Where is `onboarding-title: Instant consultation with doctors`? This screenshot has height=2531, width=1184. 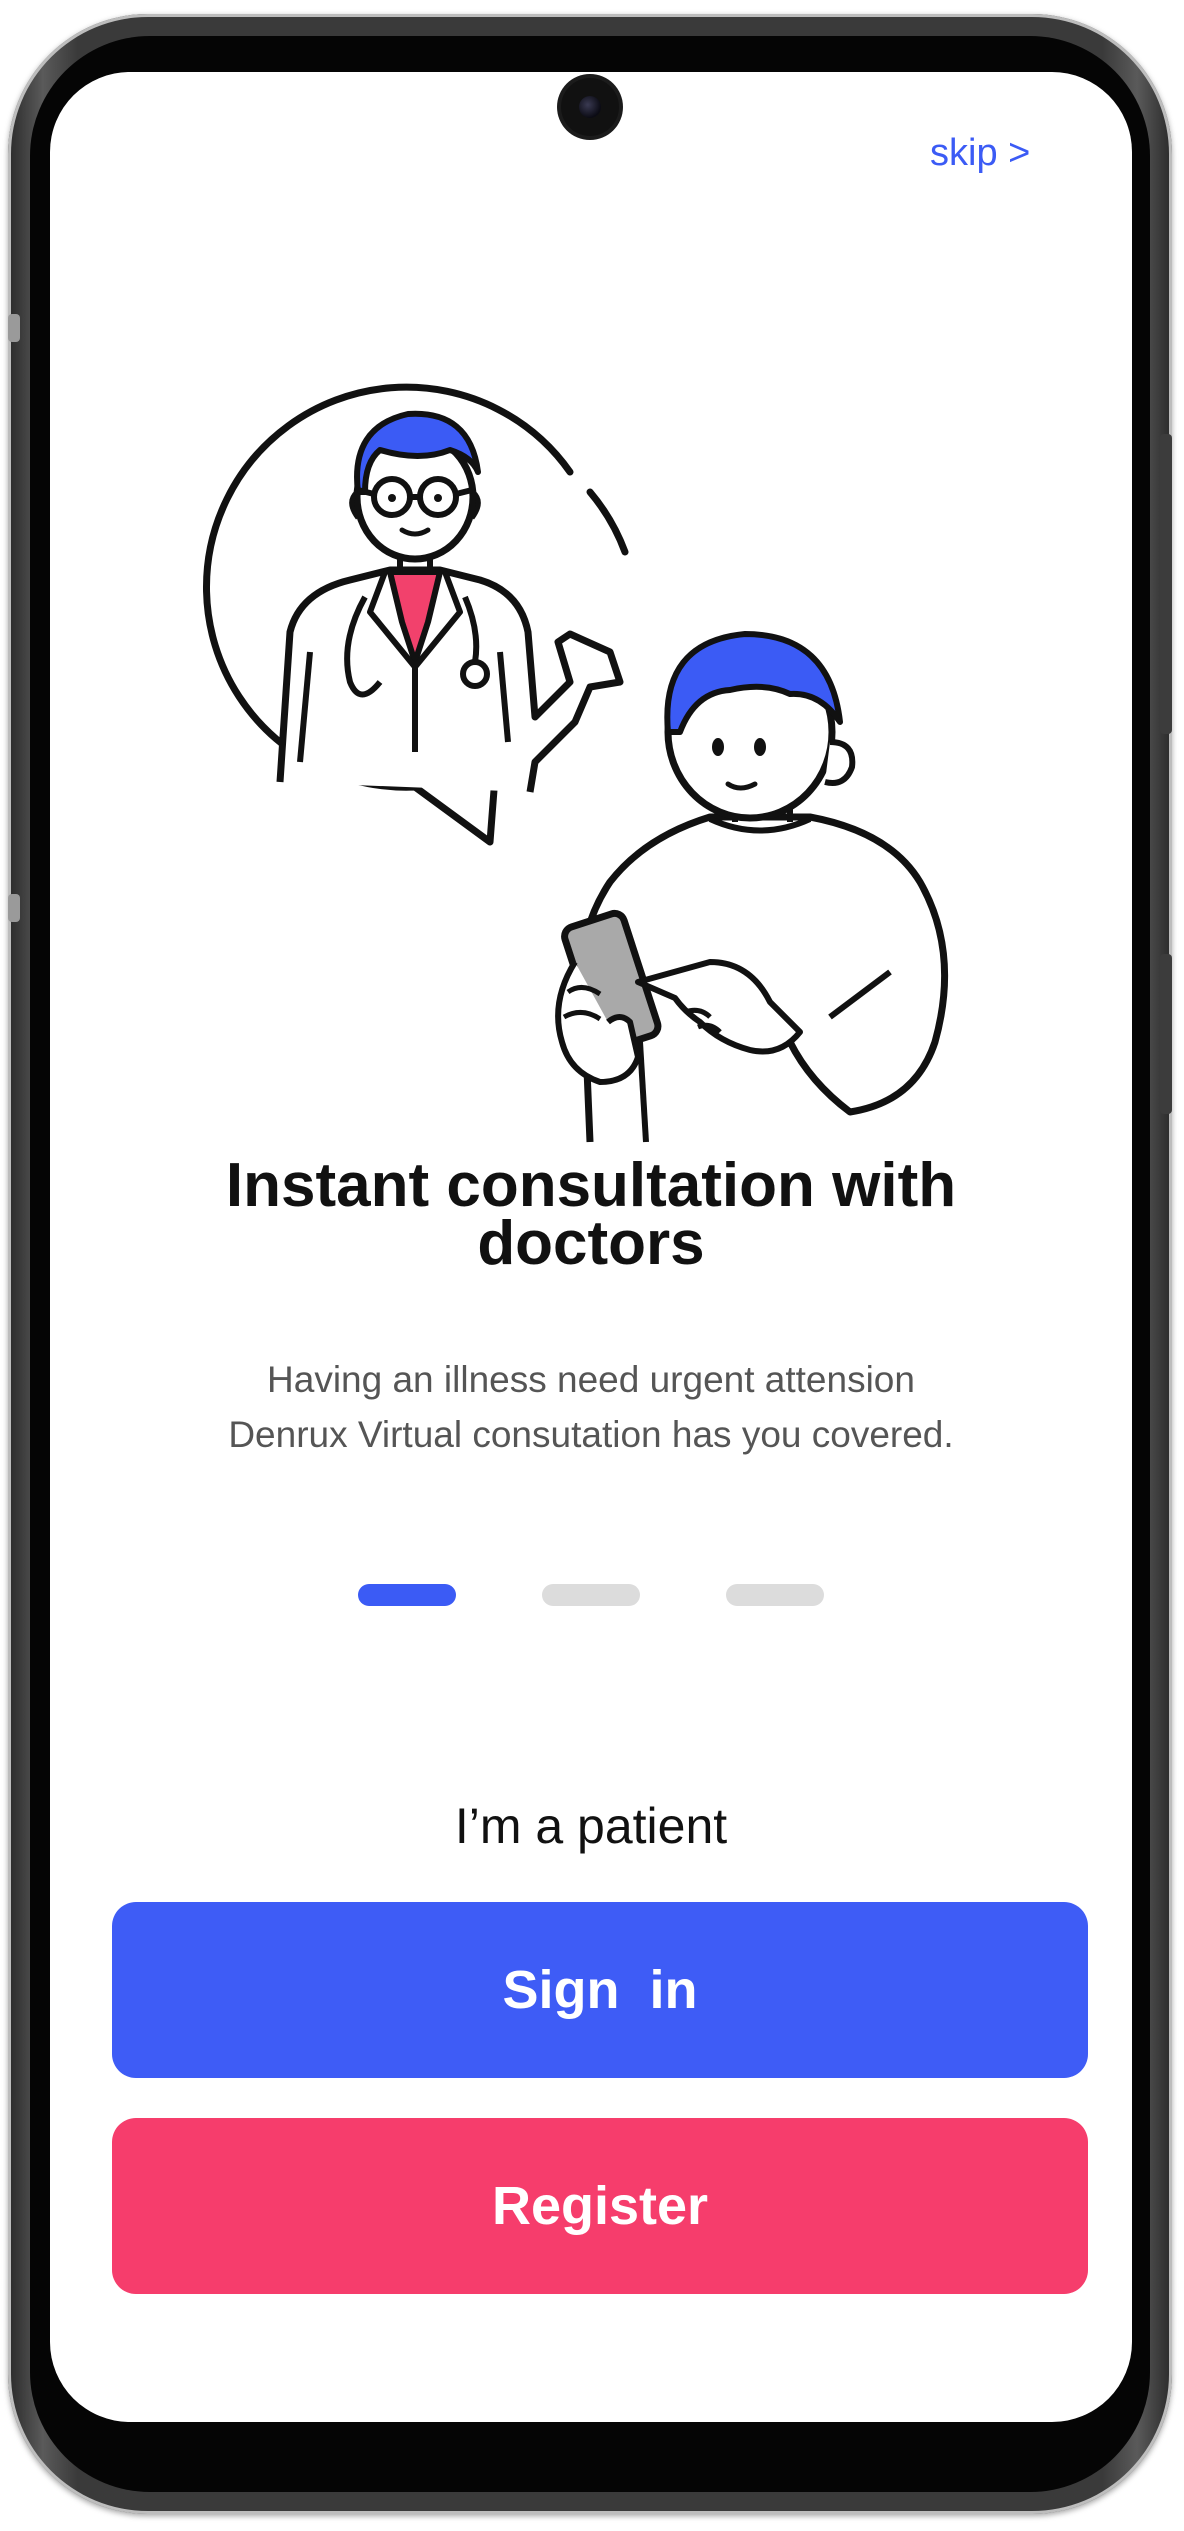 onboarding-title: Instant consultation with doctors is located at coordinates (591, 1214).